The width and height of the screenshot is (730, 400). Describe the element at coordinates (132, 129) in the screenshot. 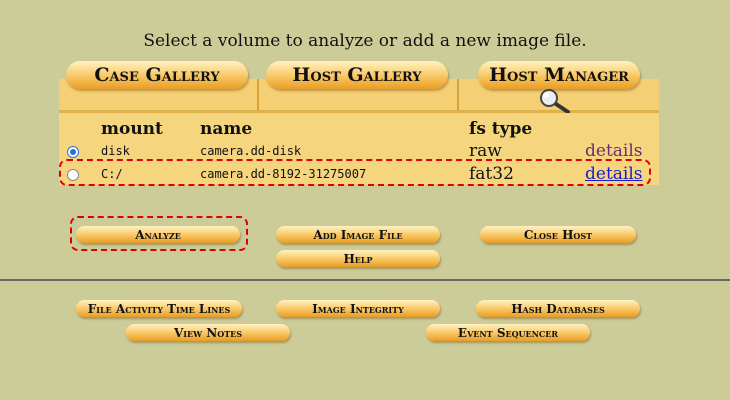

I see `column-header-mount: mount` at that location.